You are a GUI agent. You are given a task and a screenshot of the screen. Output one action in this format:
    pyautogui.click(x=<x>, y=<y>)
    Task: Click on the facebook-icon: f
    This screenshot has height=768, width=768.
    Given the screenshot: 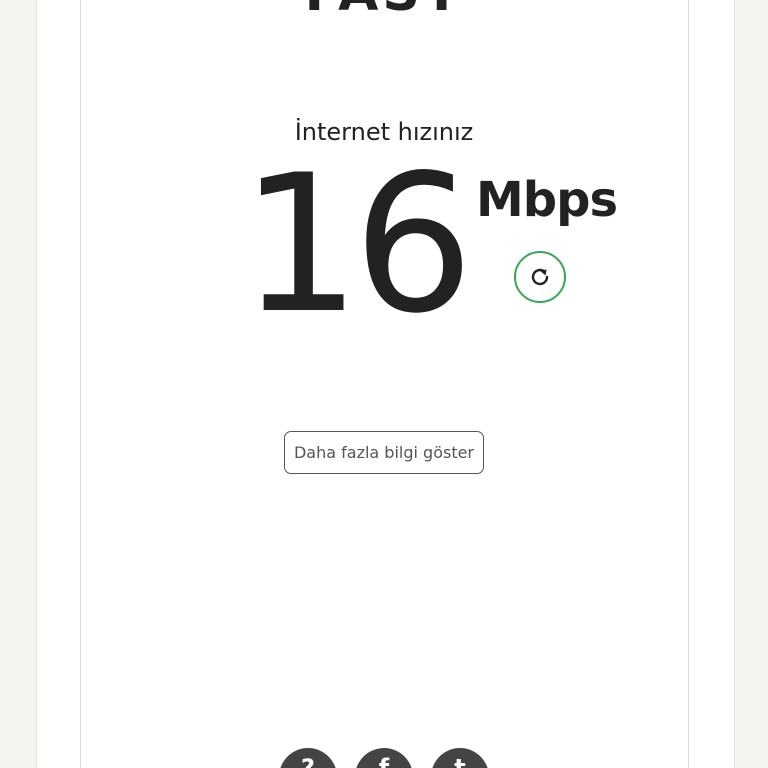 What is the action you would take?
    pyautogui.click(x=384, y=761)
    